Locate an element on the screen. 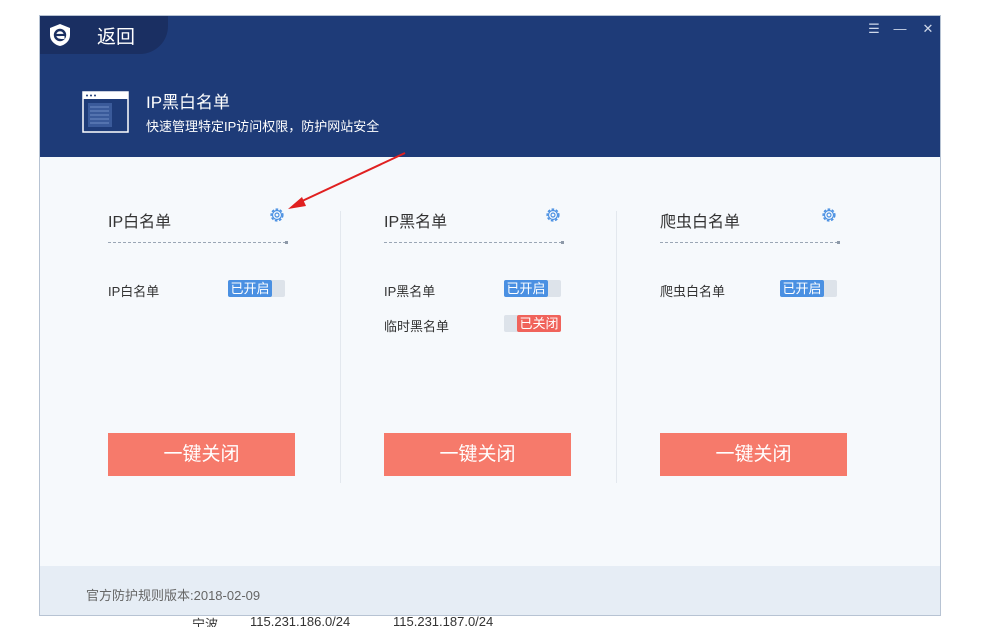 The width and height of the screenshot is (989, 627). status-toggle: 已关闭 is located at coordinates (532, 323).